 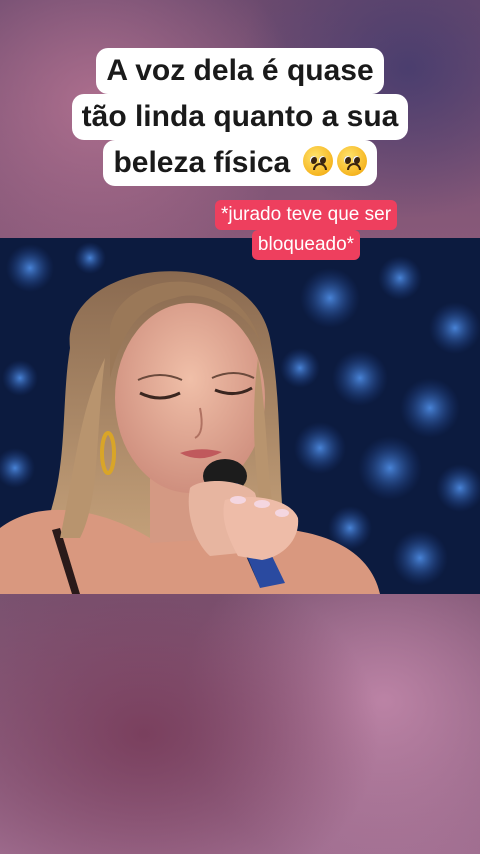 What do you see at coordinates (306, 245) in the screenshot?
I see `note-line-2: bloqueado*` at bounding box center [306, 245].